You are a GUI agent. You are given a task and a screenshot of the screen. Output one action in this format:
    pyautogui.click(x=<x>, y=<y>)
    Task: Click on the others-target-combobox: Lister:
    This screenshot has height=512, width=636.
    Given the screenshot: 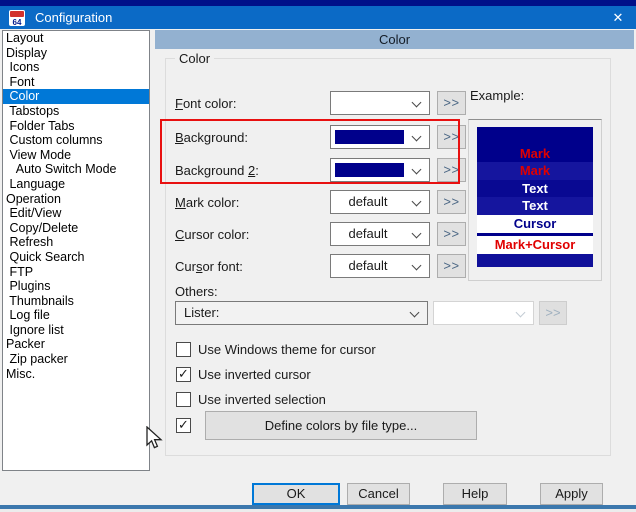 What is the action you would take?
    pyautogui.click(x=301, y=313)
    